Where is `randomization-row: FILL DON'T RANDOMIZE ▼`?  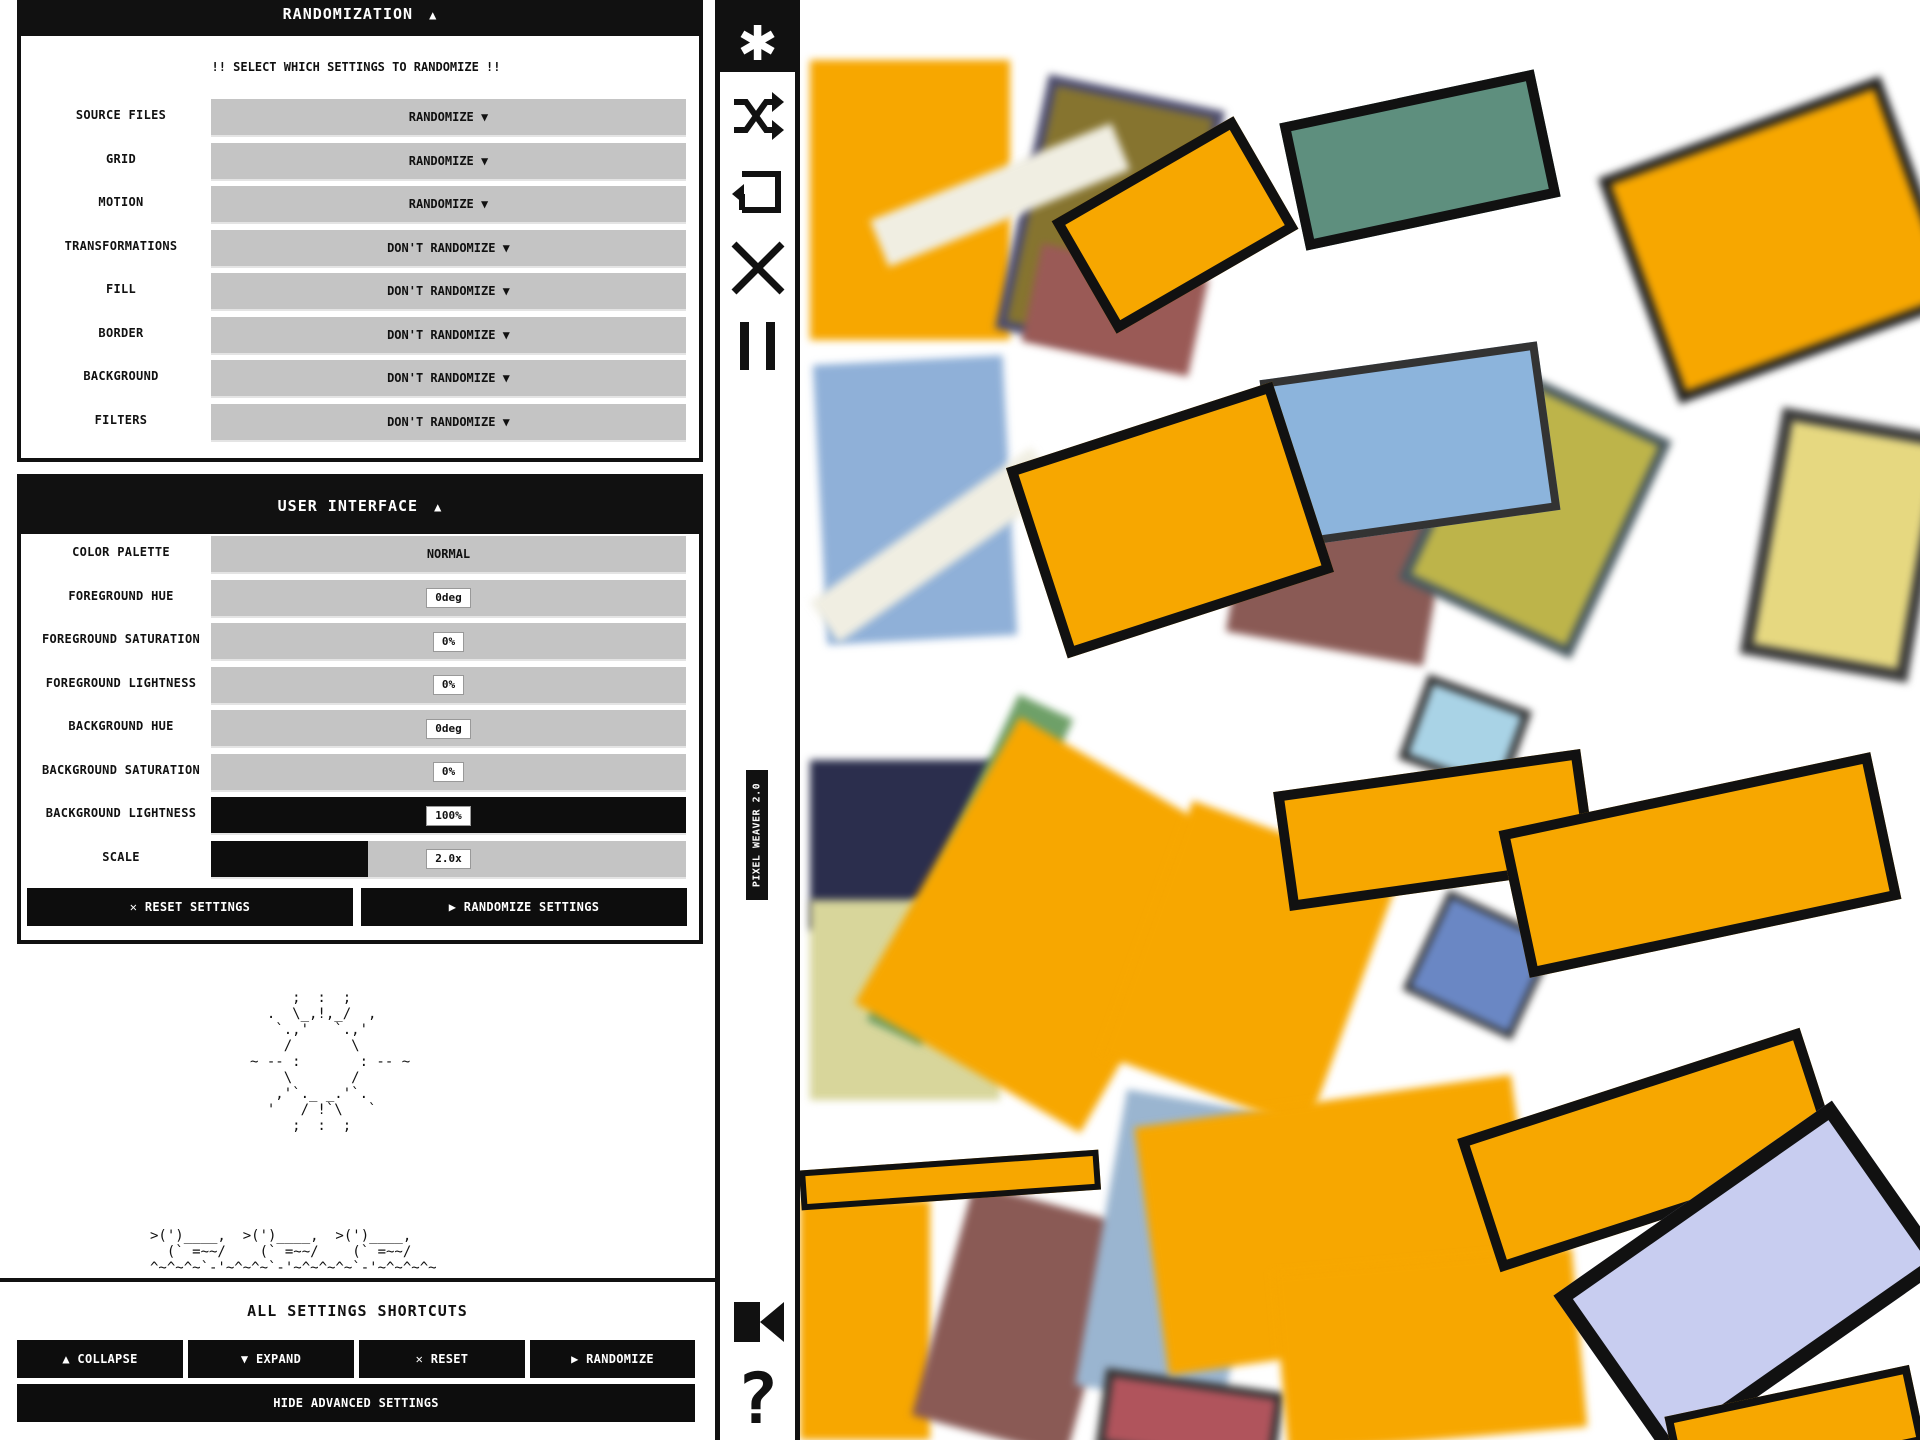 randomization-row: FILL DON'T RANDOMIZE ▼ is located at coordinates (356, 291).